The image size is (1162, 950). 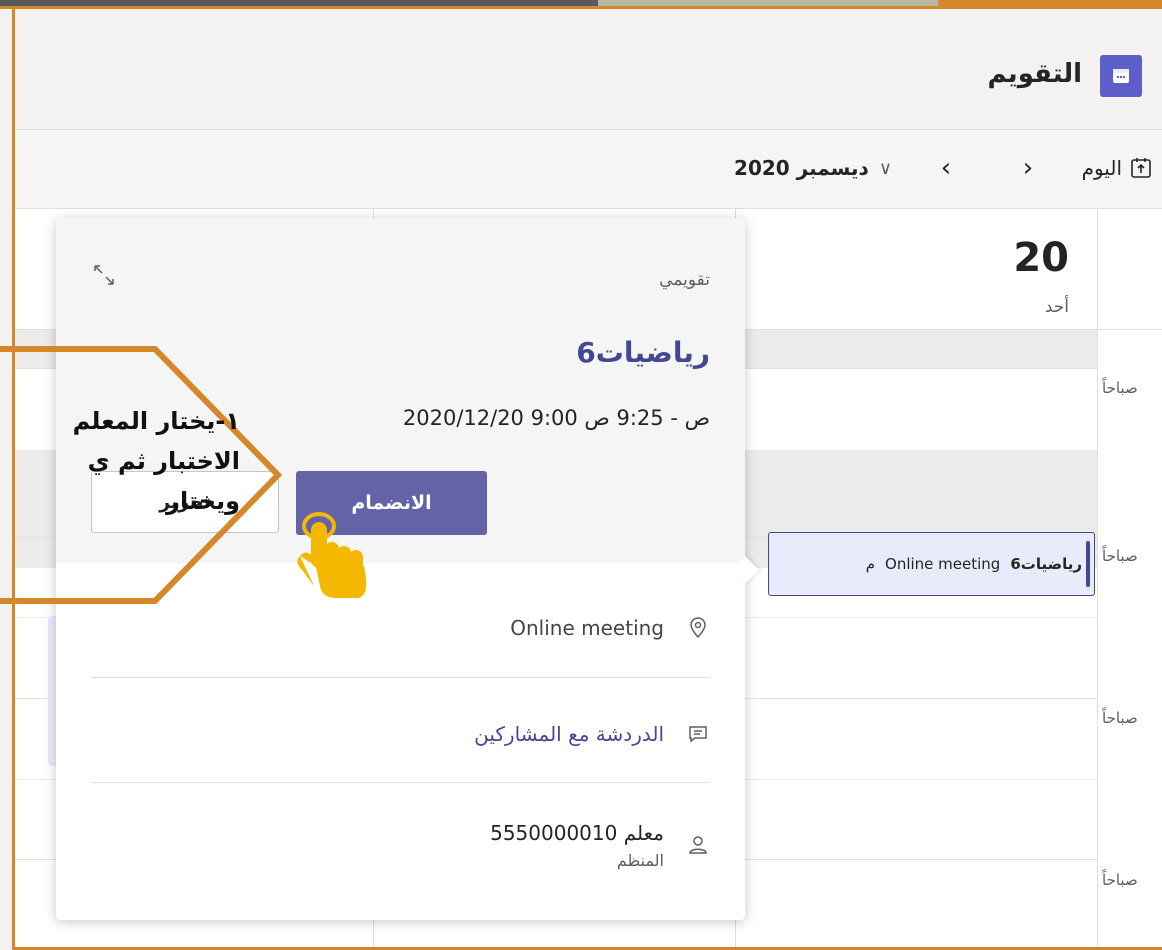 What do you see at coordinates (698, 845) in the screenshot?
I see `person-icon` at bounding box center [698, 845].